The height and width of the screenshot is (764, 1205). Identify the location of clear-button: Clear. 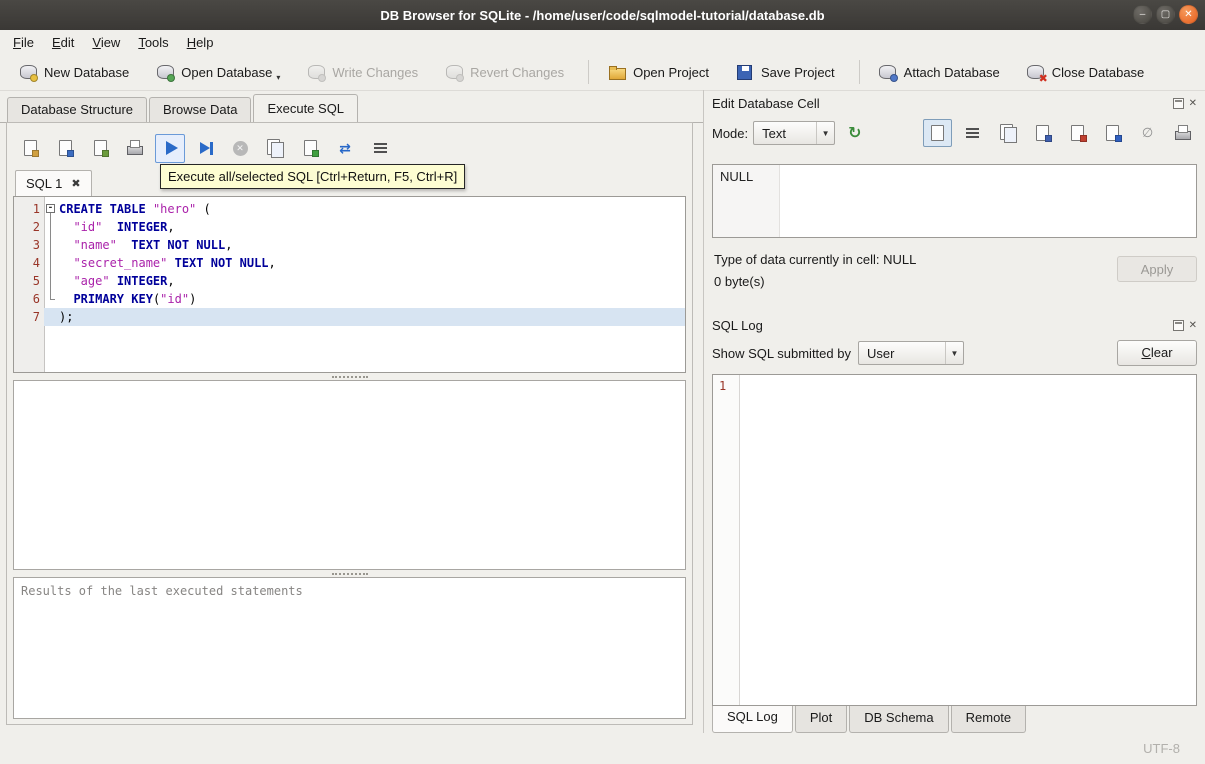
(1157, 353).